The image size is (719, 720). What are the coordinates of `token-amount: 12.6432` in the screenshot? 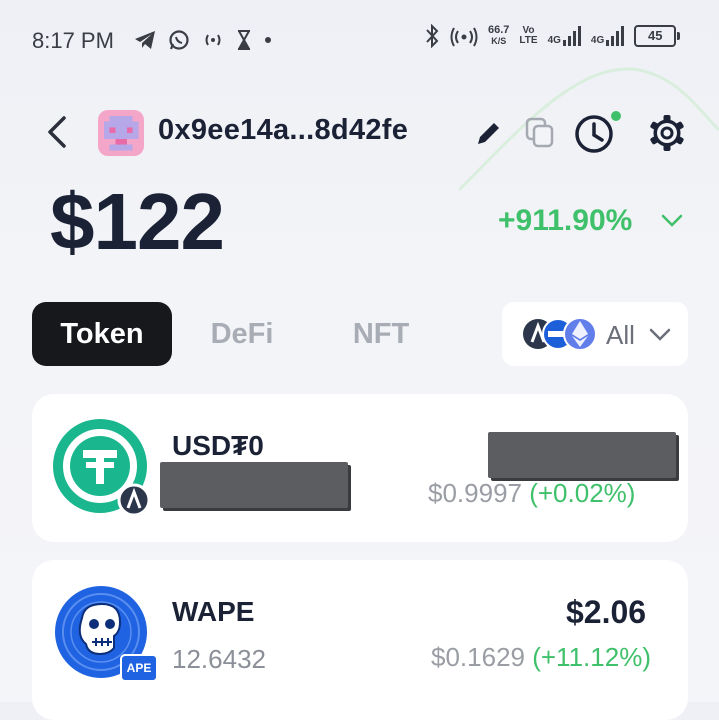 It's located at (219, 659).